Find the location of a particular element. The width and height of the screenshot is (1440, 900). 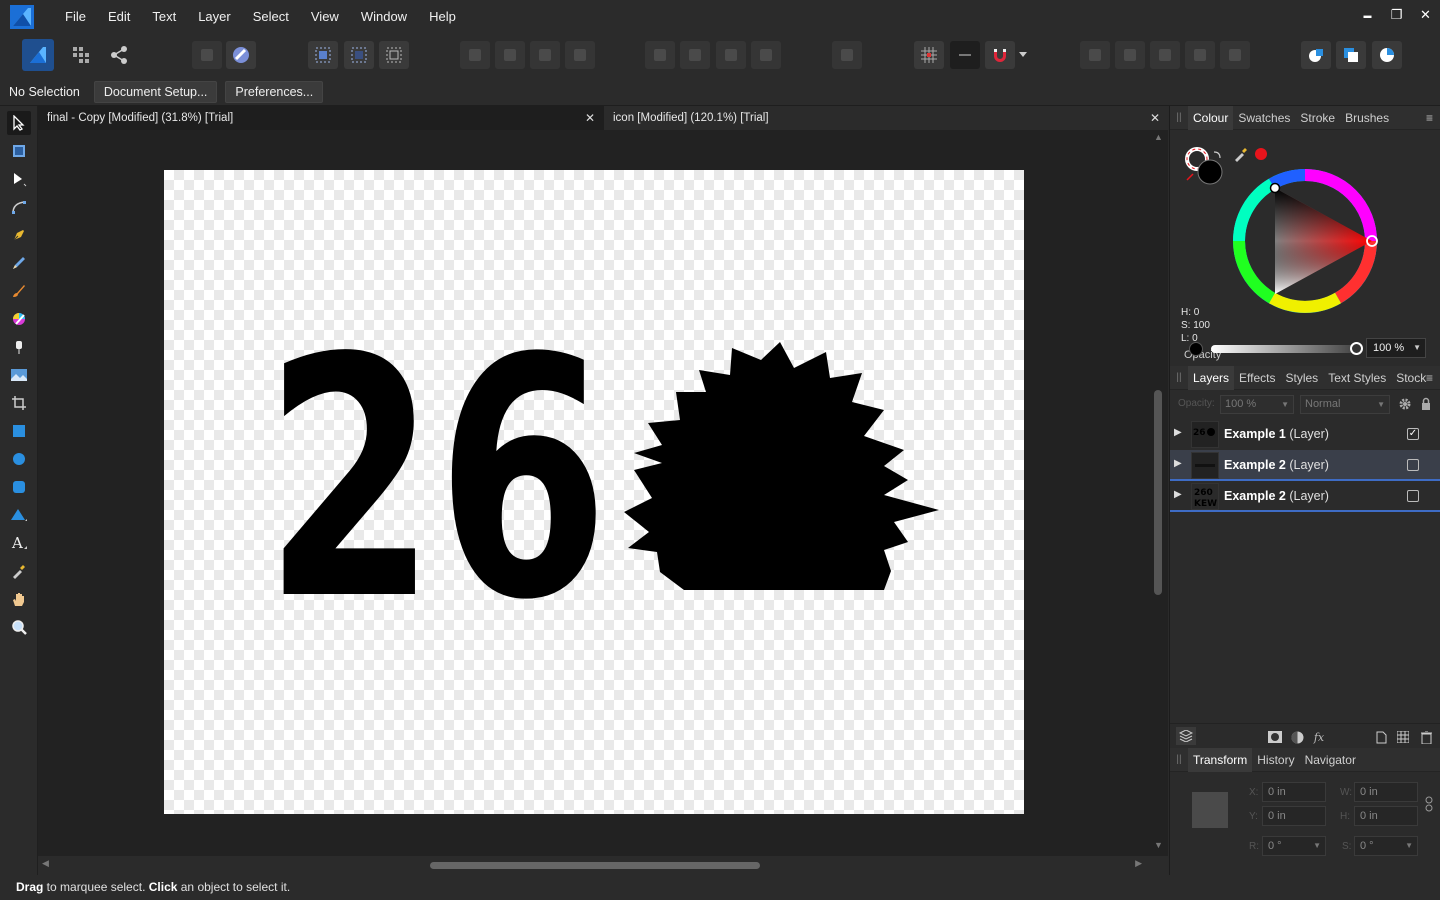

view-hand-tool-icon is located at coordinates (19, 599).